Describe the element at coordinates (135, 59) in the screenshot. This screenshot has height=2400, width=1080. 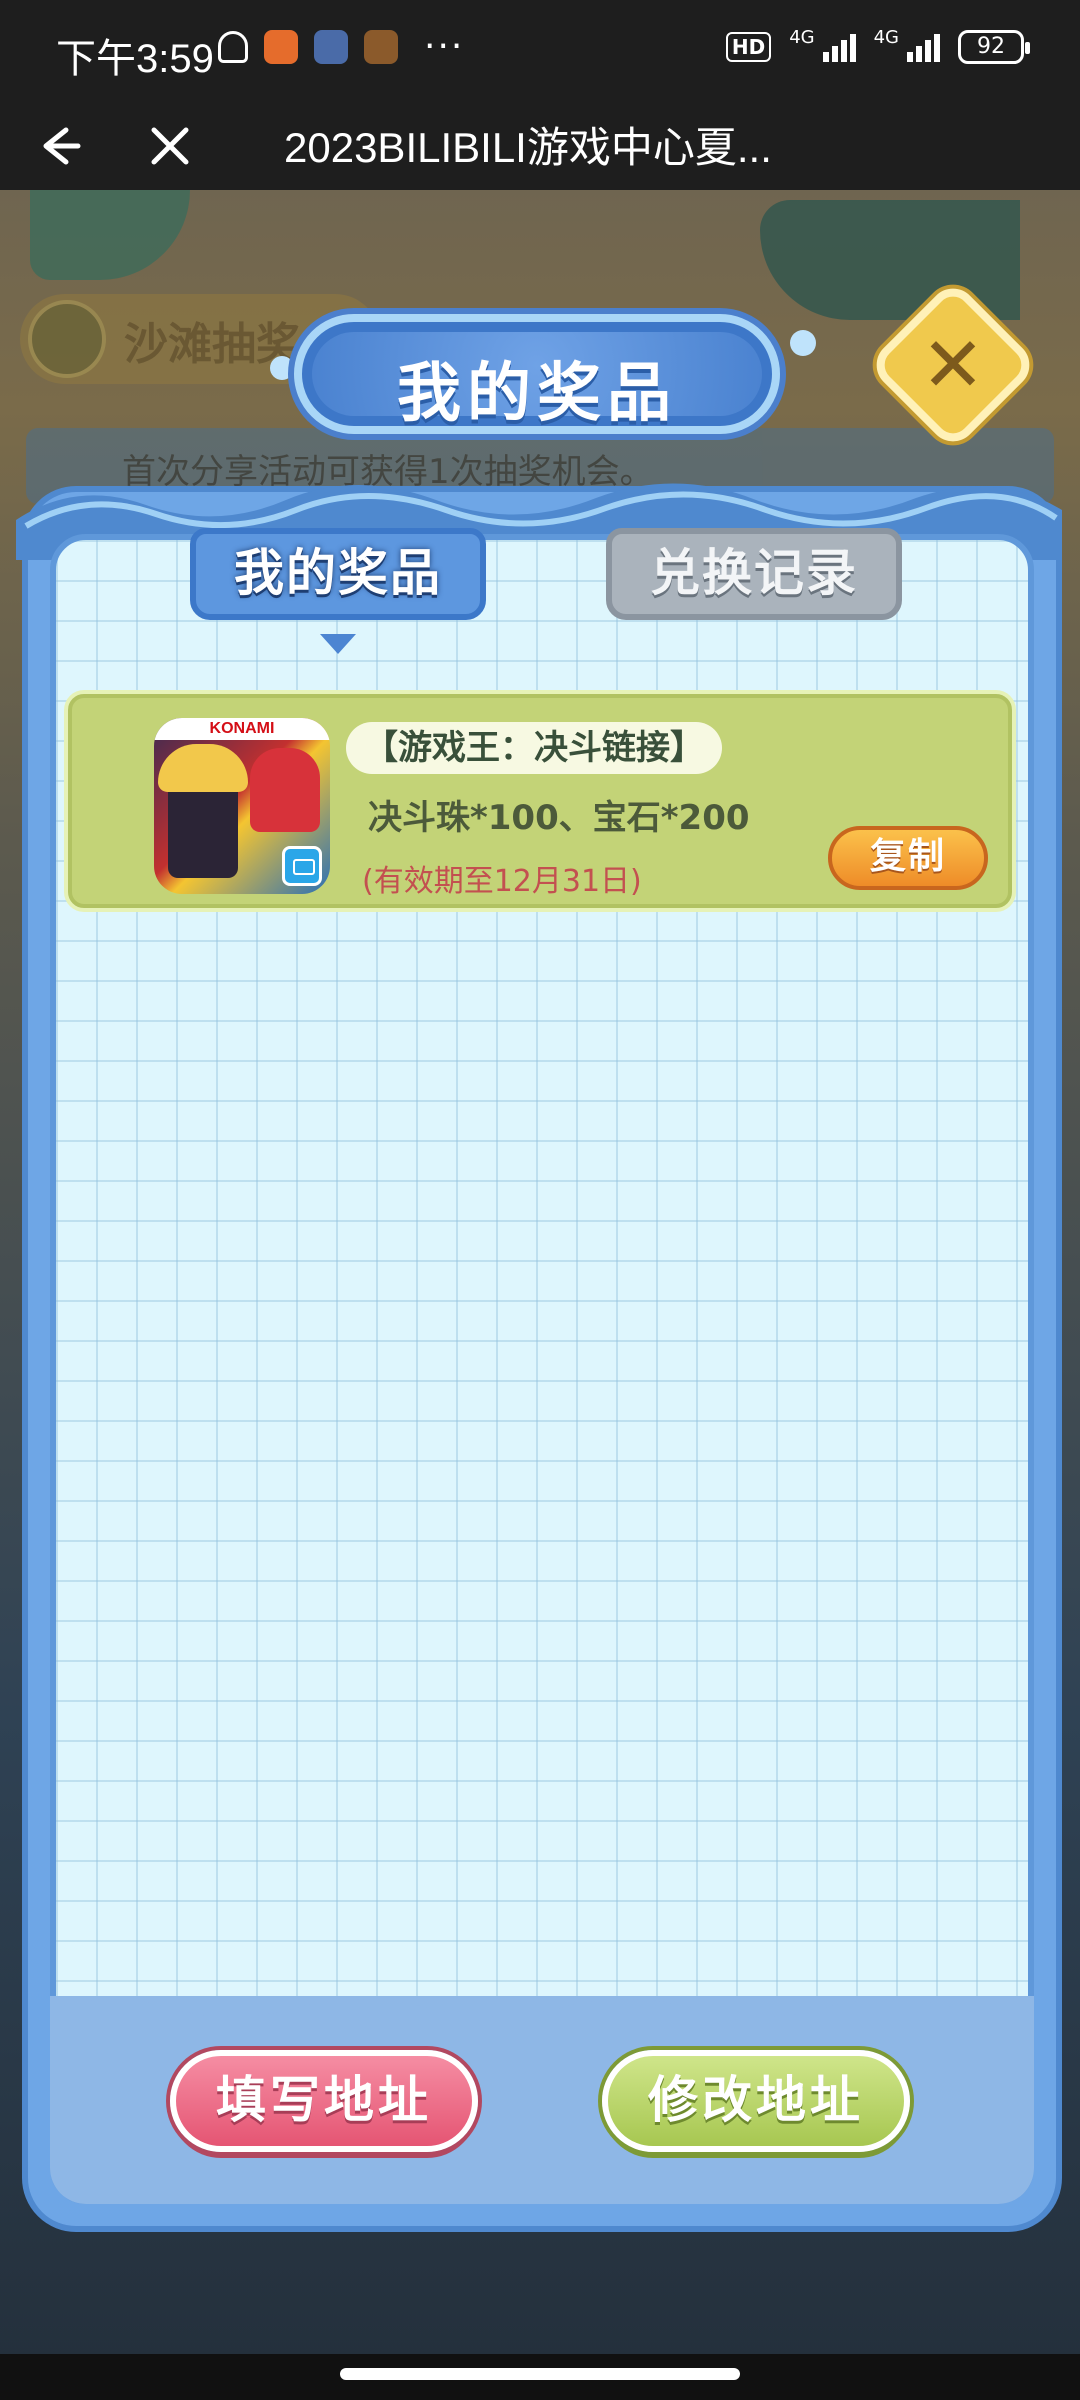
I see `status-time: 下午3:59` at that location.